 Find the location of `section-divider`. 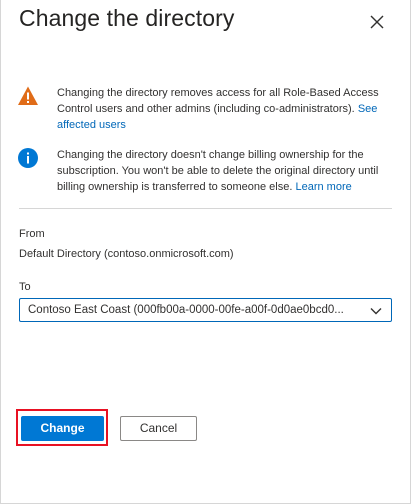

section-divider is located at coordinates (205, 208).